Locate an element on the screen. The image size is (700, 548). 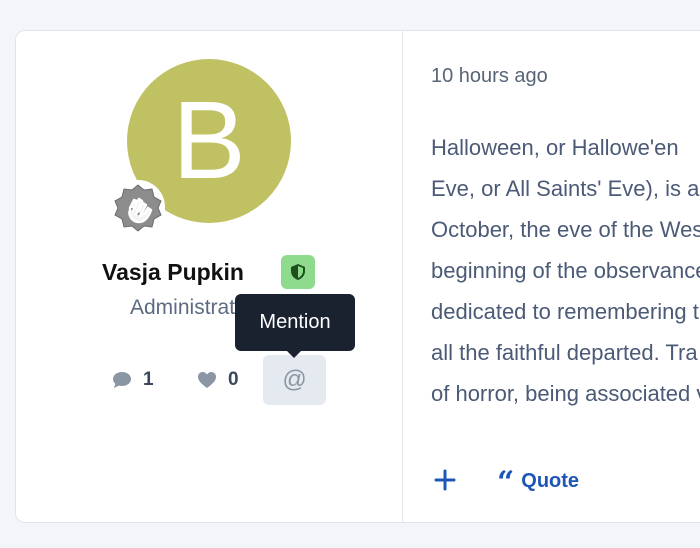
quote-button: “ Quote is located at coordinates (538, 481).